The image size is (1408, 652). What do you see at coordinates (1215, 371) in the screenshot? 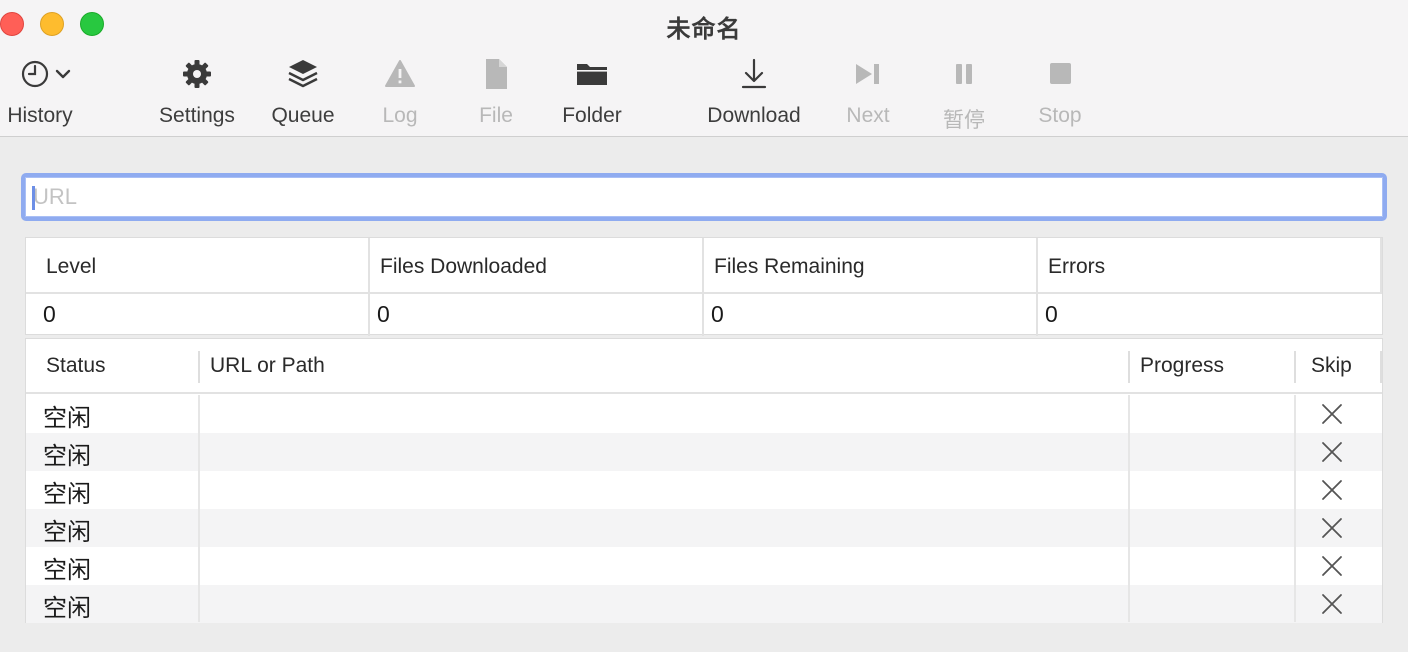
I see `column-header-progress: Progress` at bounding box center [1215, 371].